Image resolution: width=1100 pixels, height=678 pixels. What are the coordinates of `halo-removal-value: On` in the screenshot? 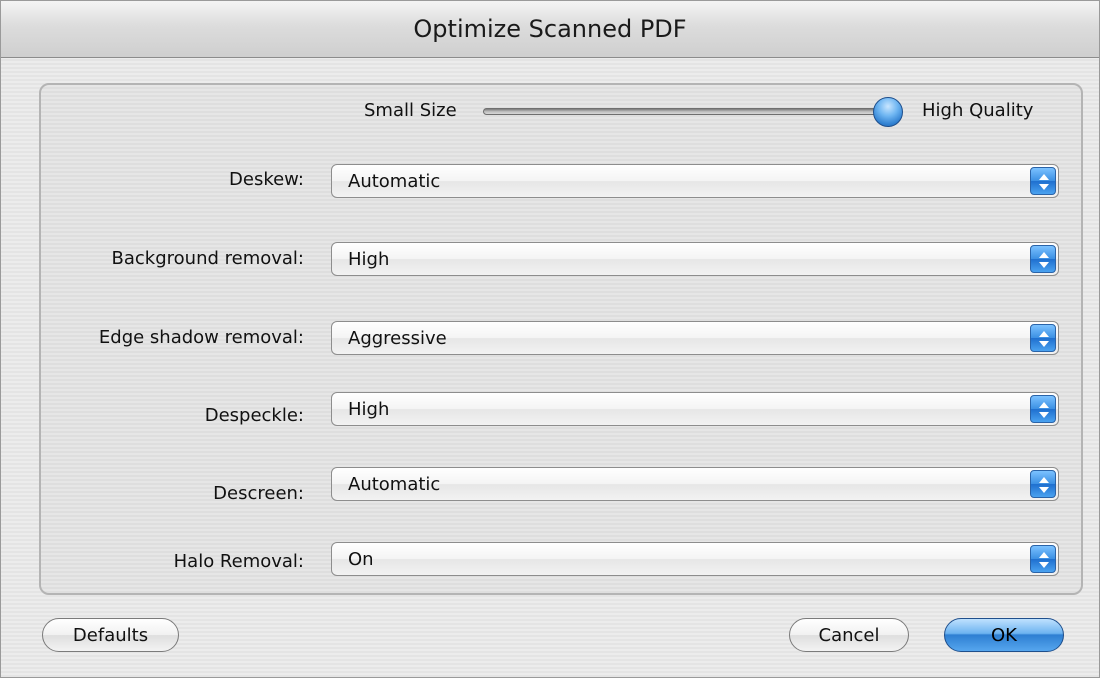 It's located at (361, 559).